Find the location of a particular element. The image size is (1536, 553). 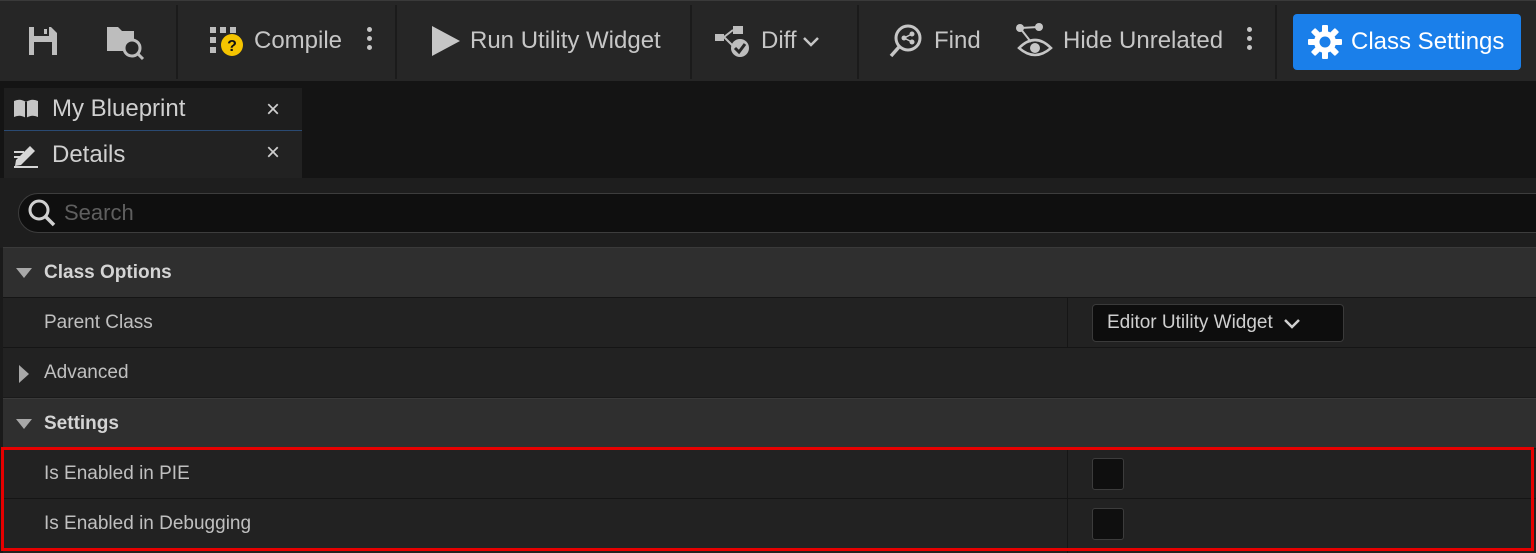

property-label: Is Enabled in Debugging is located at coordinates (148, 523).